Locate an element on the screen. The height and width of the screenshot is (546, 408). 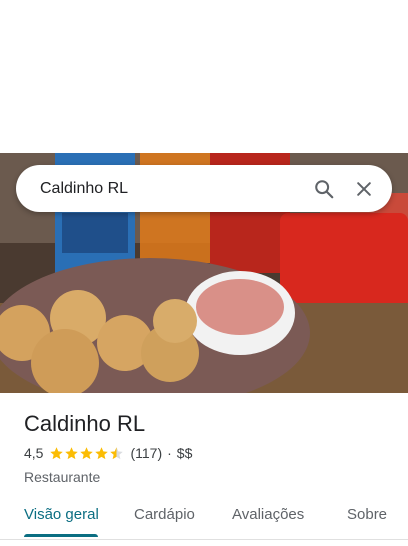
rating-row: 4,5 (117) · $$ is located at coordinates (208, 453).